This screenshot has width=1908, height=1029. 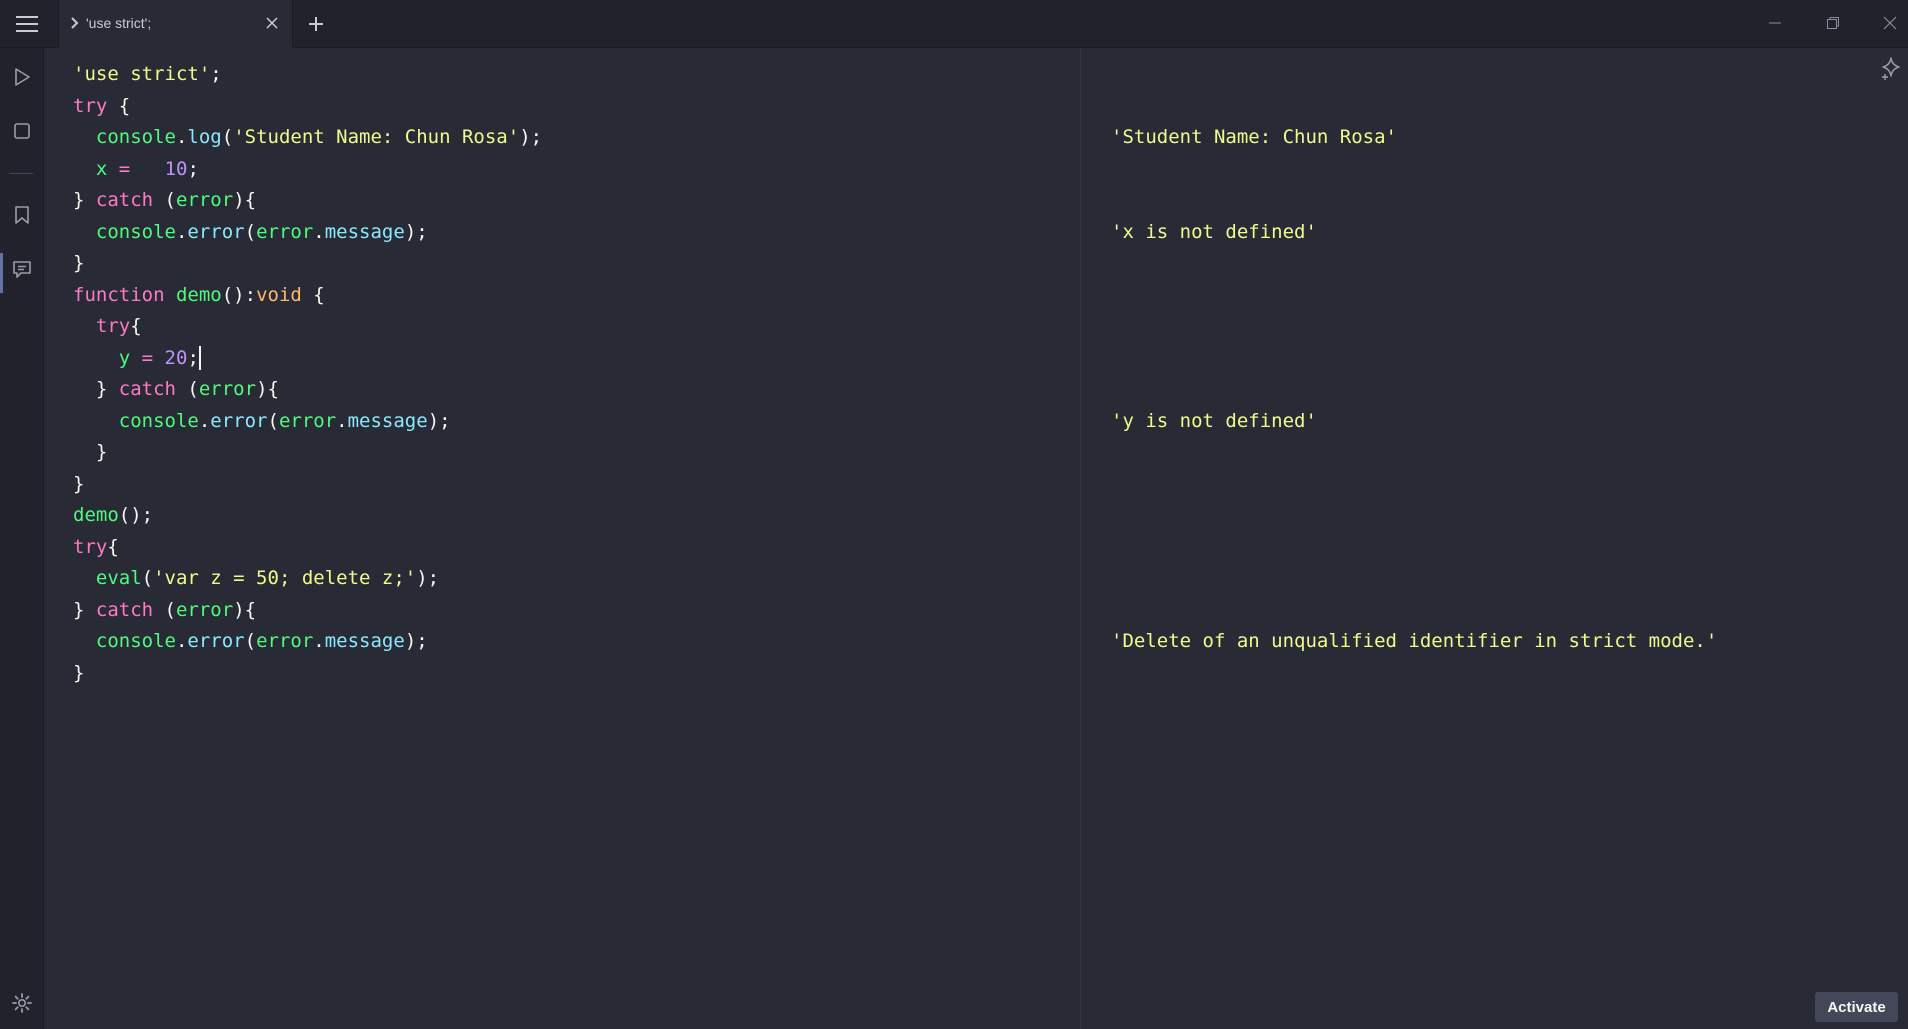 What do you see at coordinates (22, 77) in the screenshot?
I see `play-icon` at bounding box center [22, 77].